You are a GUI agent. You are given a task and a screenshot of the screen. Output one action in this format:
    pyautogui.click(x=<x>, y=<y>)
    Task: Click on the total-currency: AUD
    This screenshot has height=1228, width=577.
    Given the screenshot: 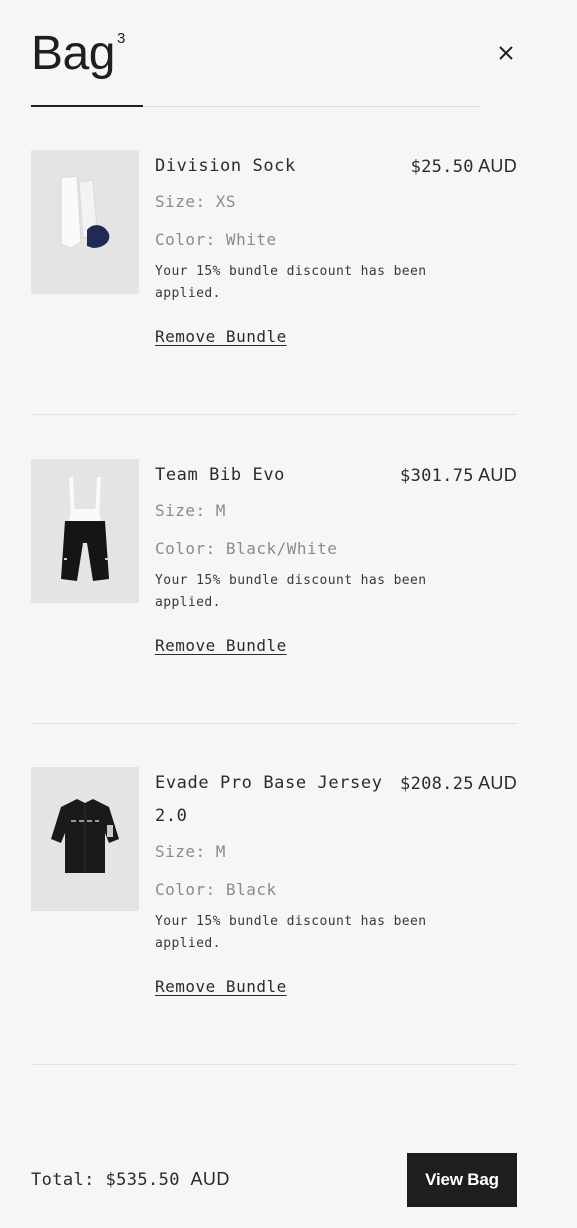 What is the action you would take?
    pyautogui.click(x=210, y=1179)
    